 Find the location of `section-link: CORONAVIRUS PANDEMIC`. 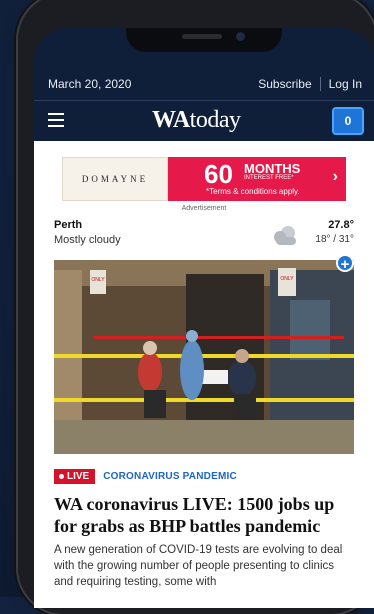

section-link: CORONAVIRUS PANDEMIC is located at coordinates (170, 476).